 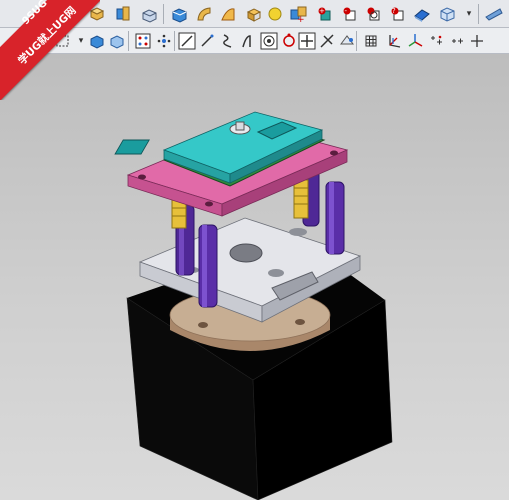 What do you see at coordinates (253, 14) in the screenshot?
I see `thicken-icon` at bounding box center [253, 14].